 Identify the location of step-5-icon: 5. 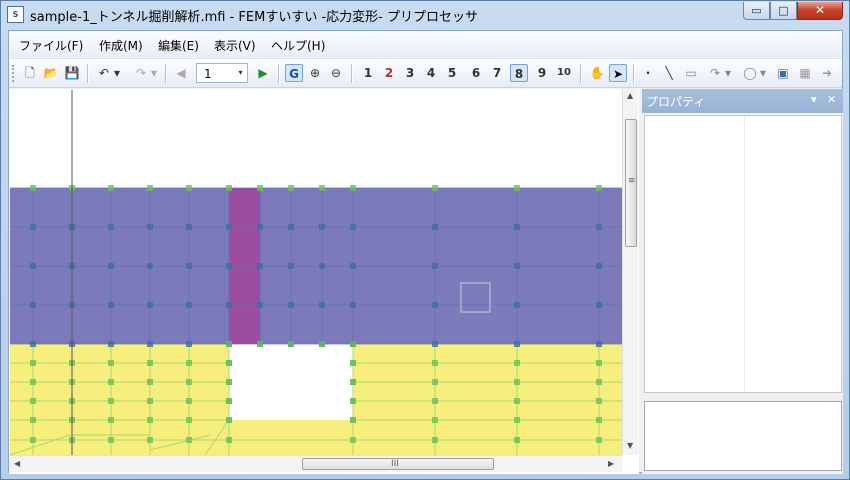
(452, 73).